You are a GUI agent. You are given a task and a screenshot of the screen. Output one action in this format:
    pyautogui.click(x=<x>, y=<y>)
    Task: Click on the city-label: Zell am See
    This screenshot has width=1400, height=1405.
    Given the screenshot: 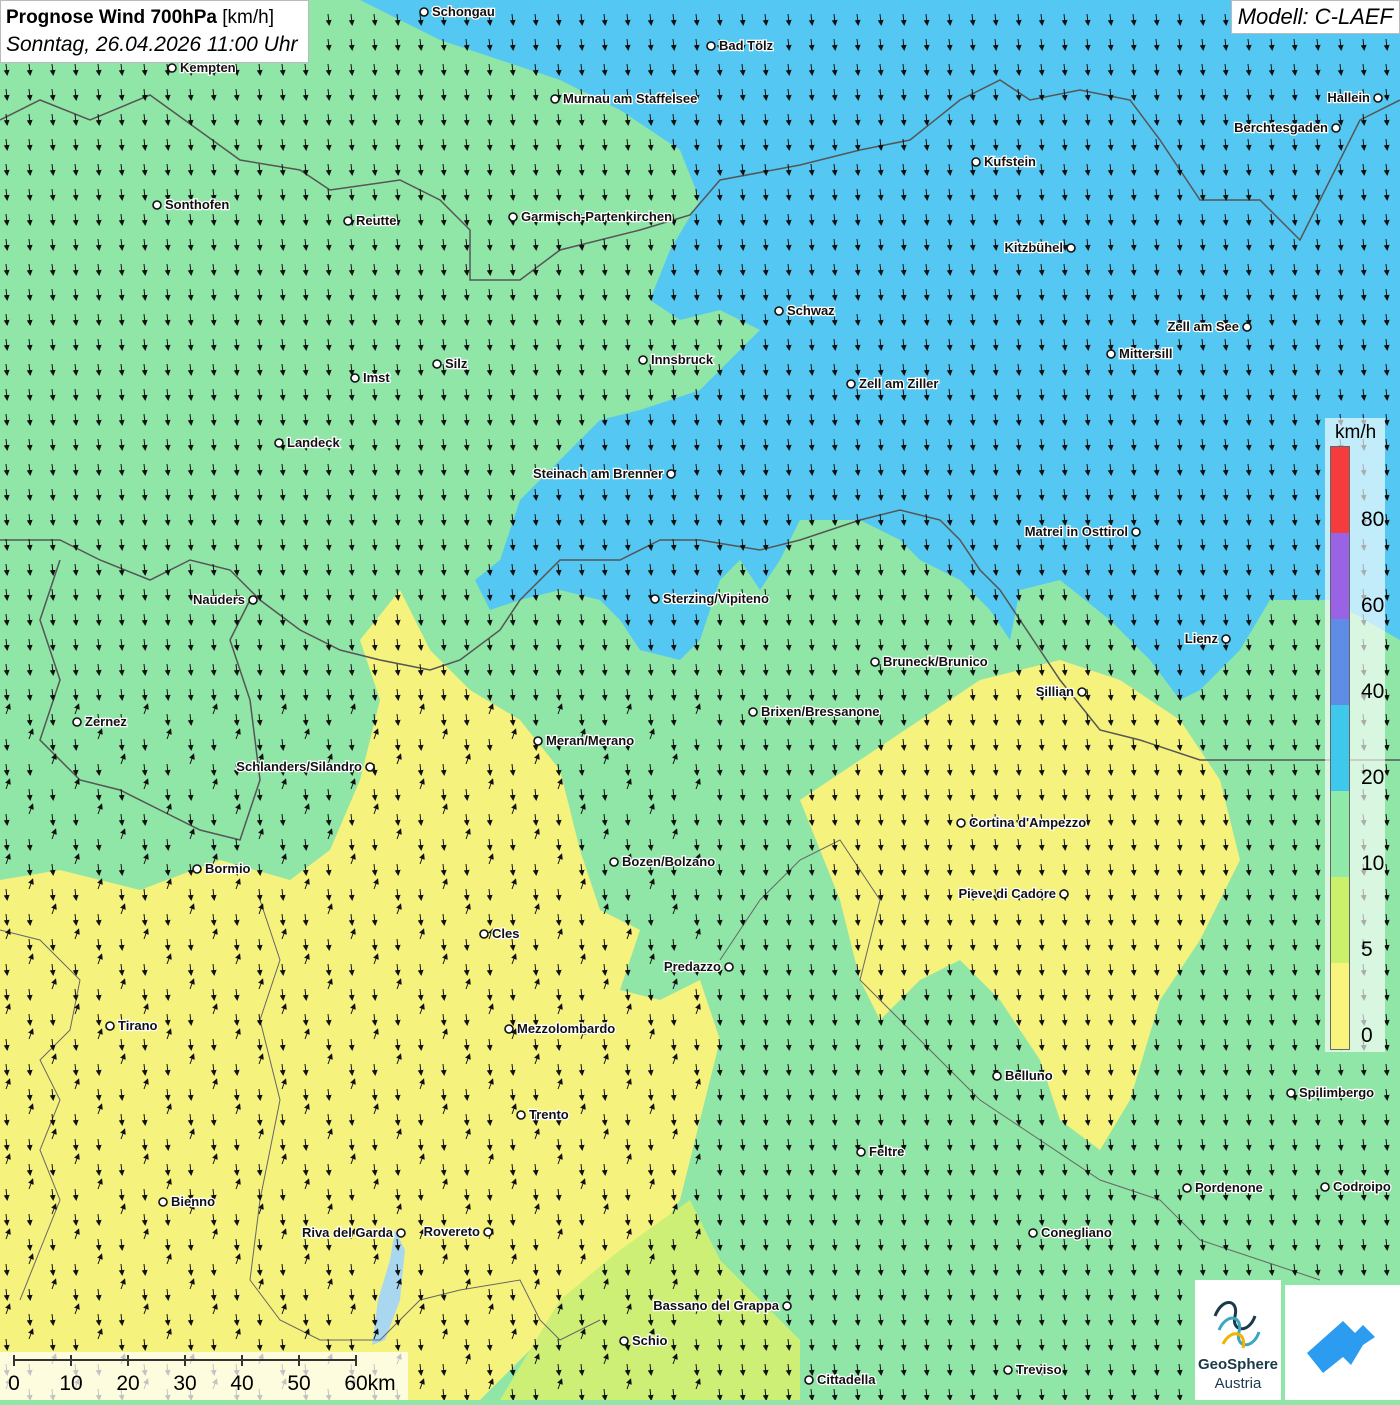 What is the action you would take?
    pyautogui.click(x=1203, y=326)
    